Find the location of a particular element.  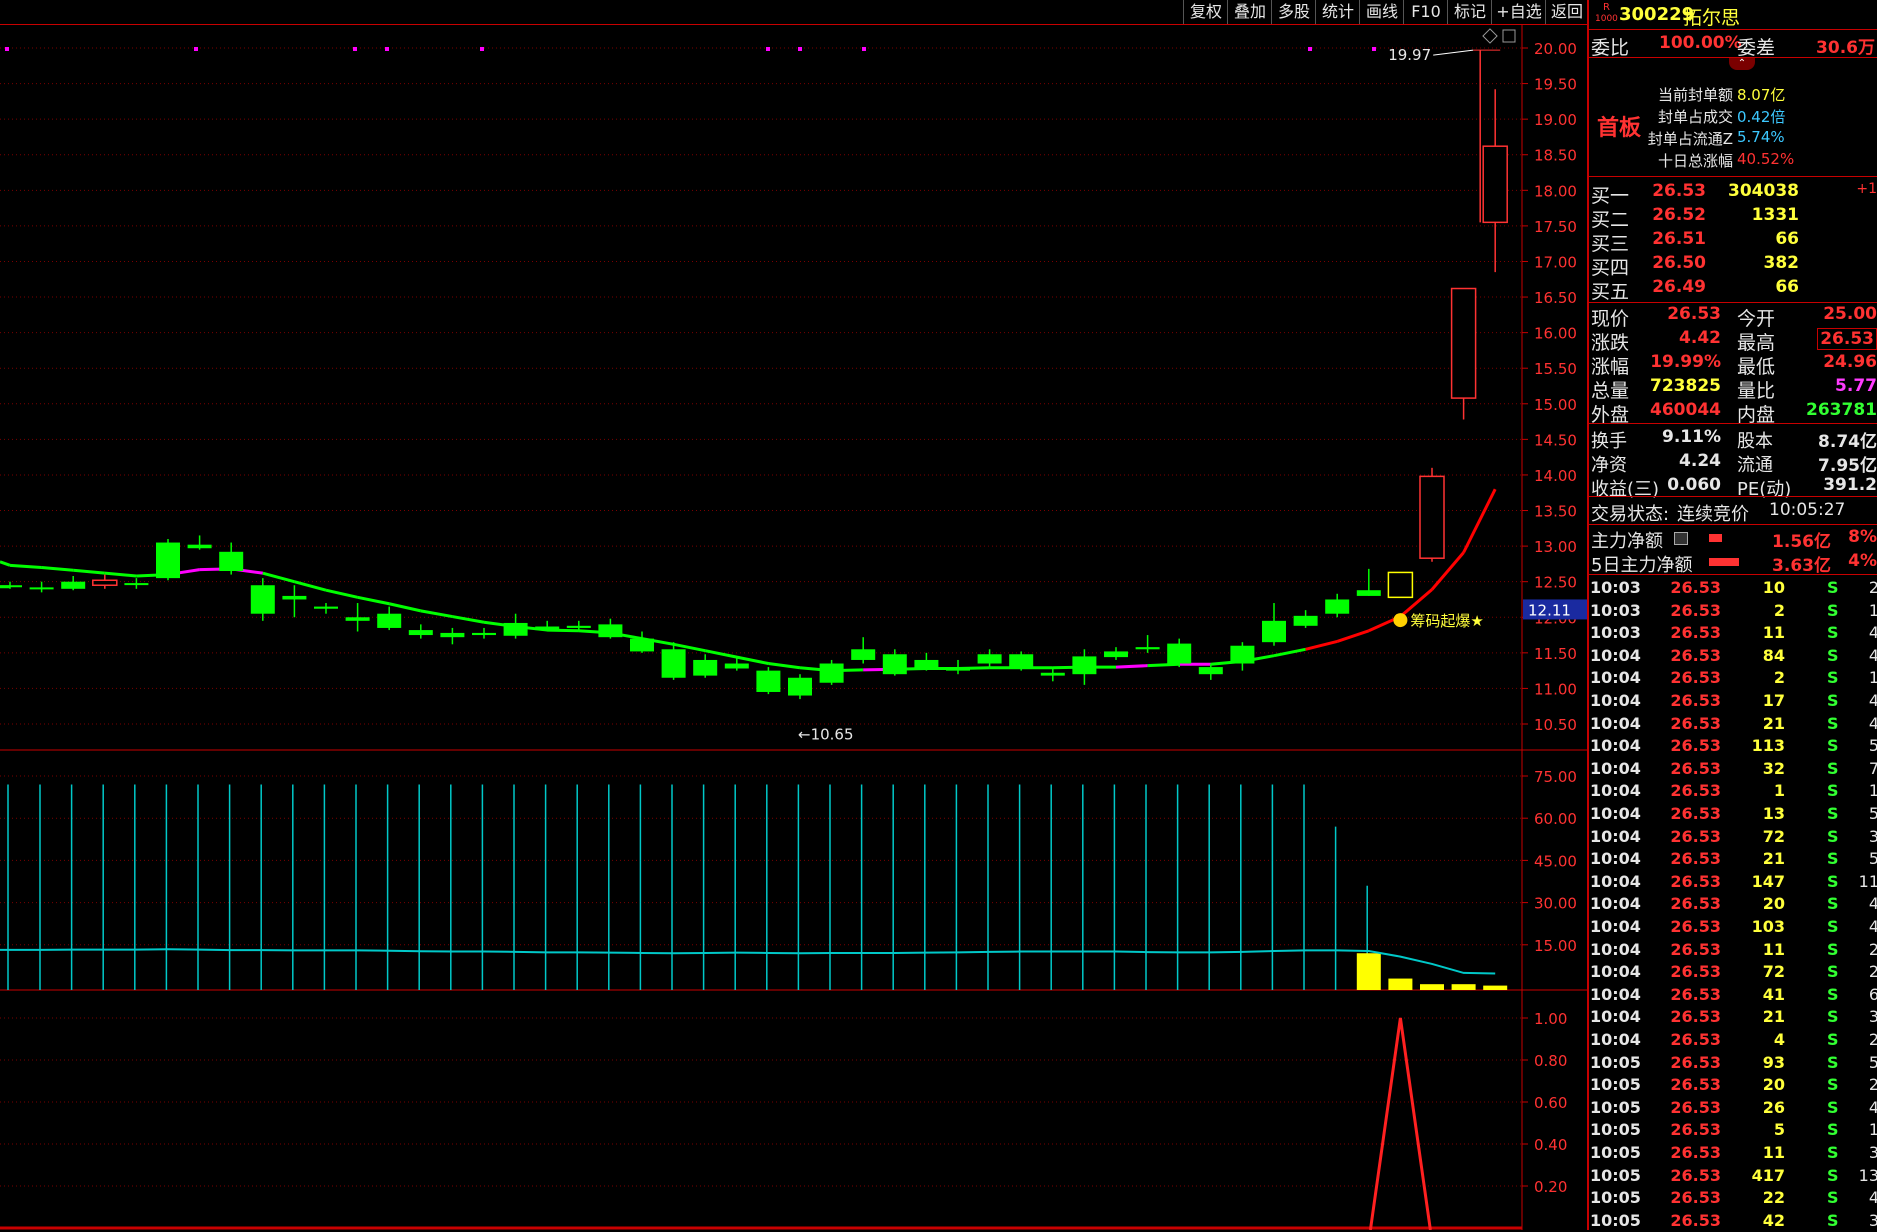

tick-row: 10:05 26.53 42 S 3 is located at coordinates (1733, 1221).